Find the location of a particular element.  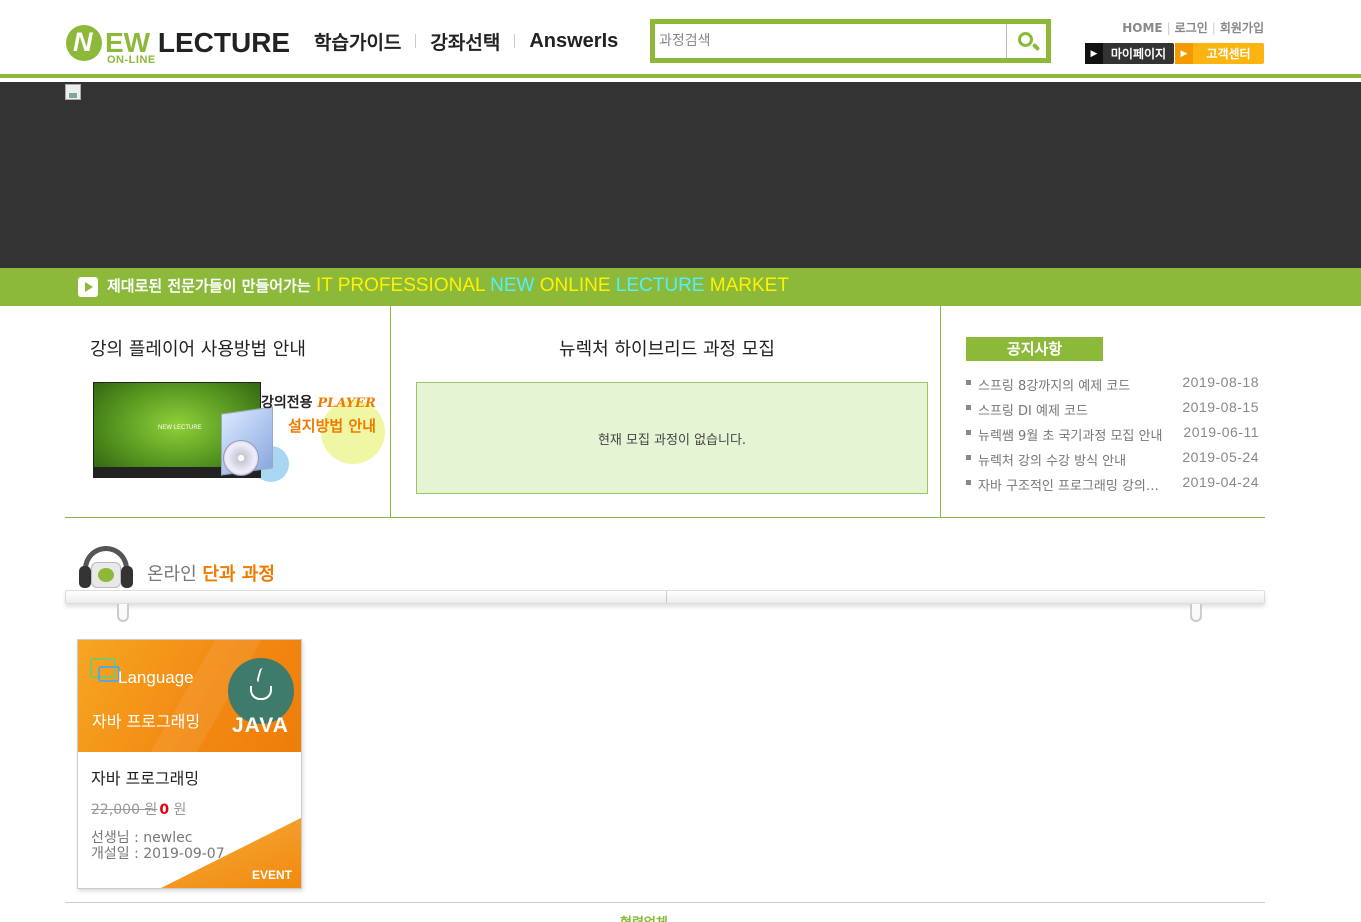

footer-divider is located at coordinates (665, 902).